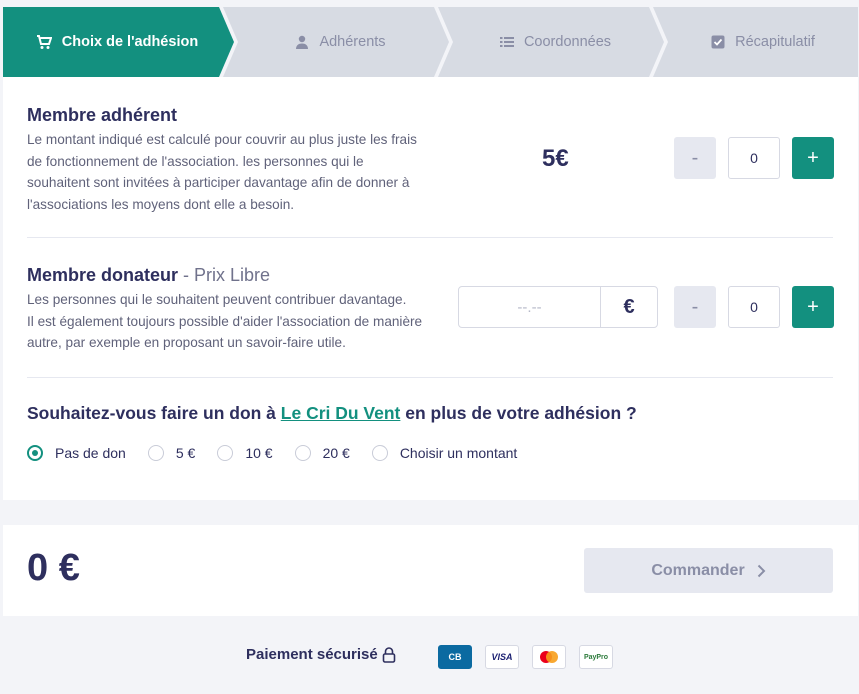 This screenshot has height=694, width=859. I want to click on currency-suffix: €, so click(628, 307).